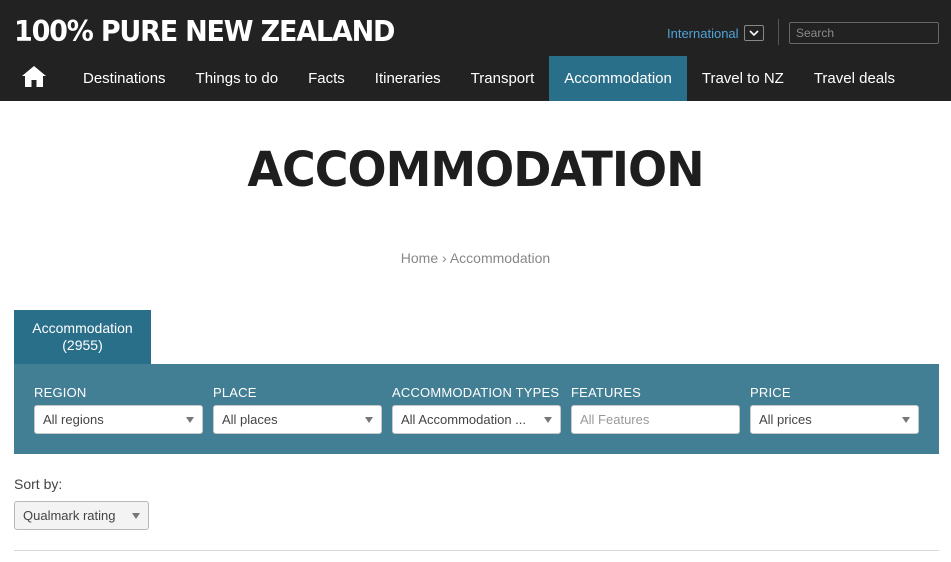  Describe the element at coordinates (854, 78) in the screenshot. I see `nav-item-travel-deals: Travel deals` at that location.